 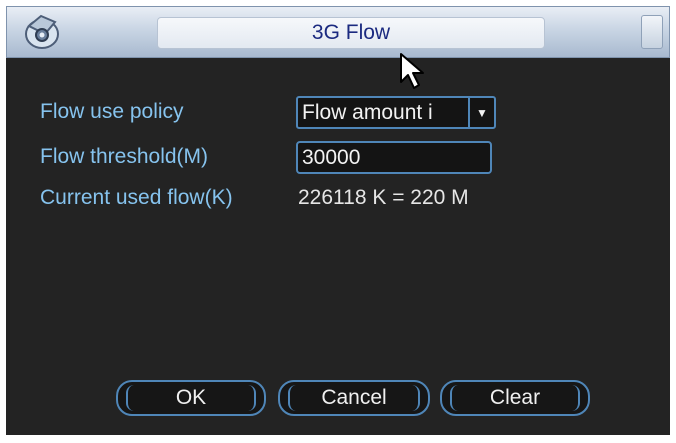 What do you see at coordinates (367, 112) in the screenshot?
I see `flow-use-policy-value: Flow amount i` at bounding box center [367, 112].